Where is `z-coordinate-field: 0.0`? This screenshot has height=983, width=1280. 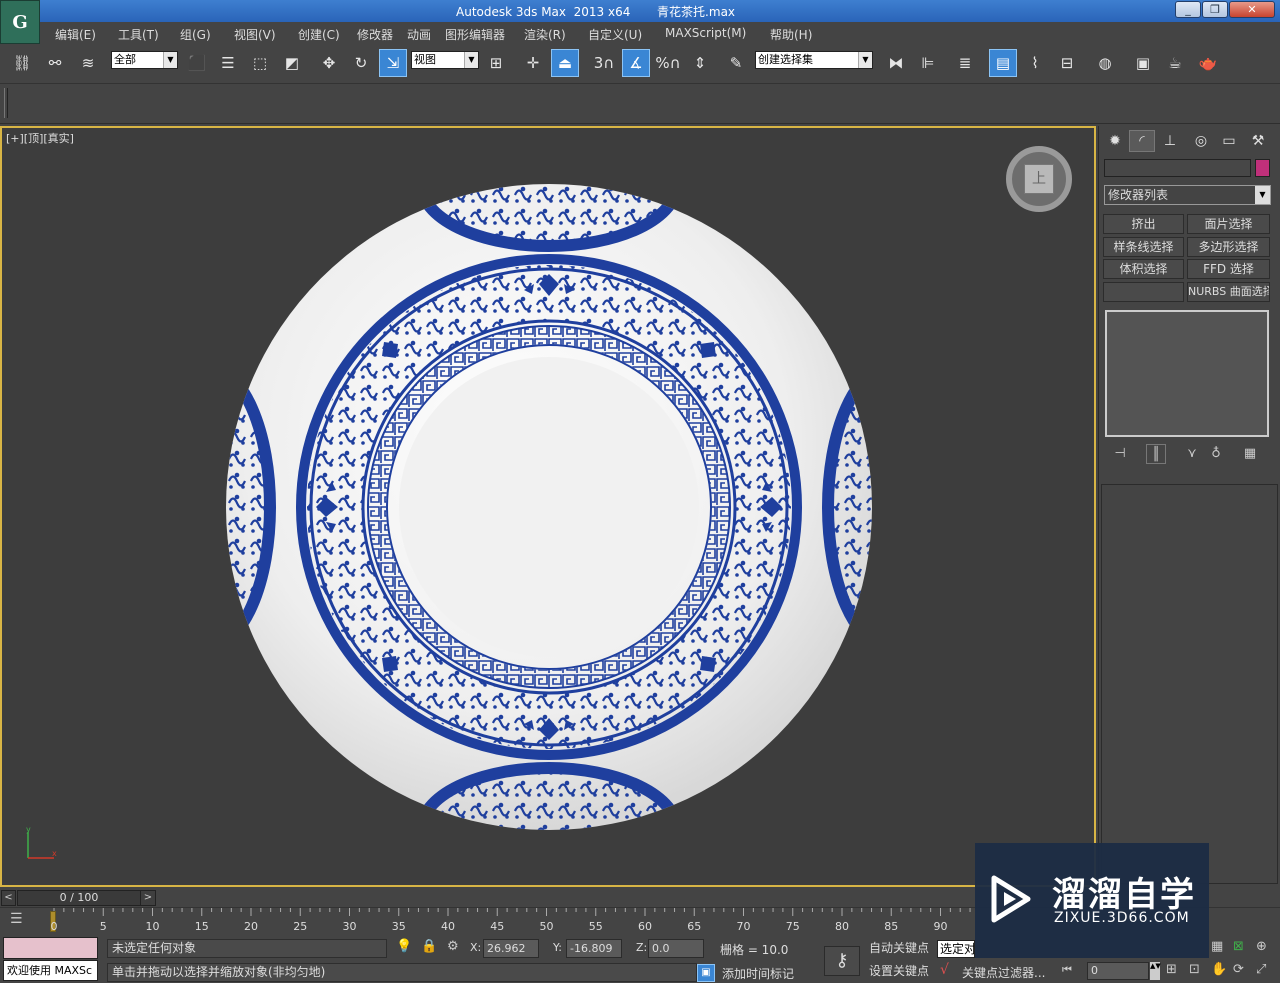
z-coordinate-field: 0.0 is located at coordinates (676, 948).